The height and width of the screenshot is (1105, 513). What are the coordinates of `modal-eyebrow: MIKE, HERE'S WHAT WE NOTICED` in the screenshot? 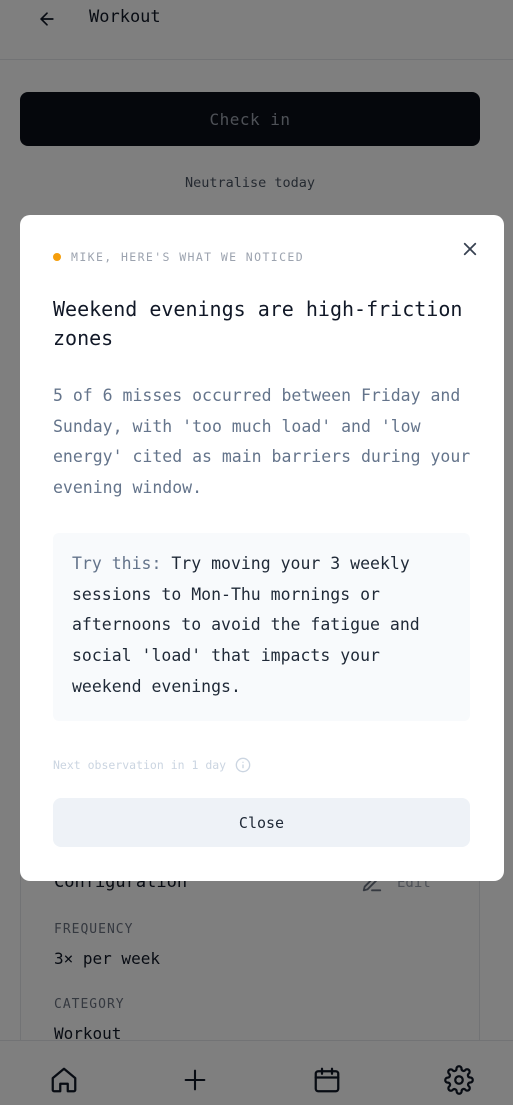 It's located at (178, 257).